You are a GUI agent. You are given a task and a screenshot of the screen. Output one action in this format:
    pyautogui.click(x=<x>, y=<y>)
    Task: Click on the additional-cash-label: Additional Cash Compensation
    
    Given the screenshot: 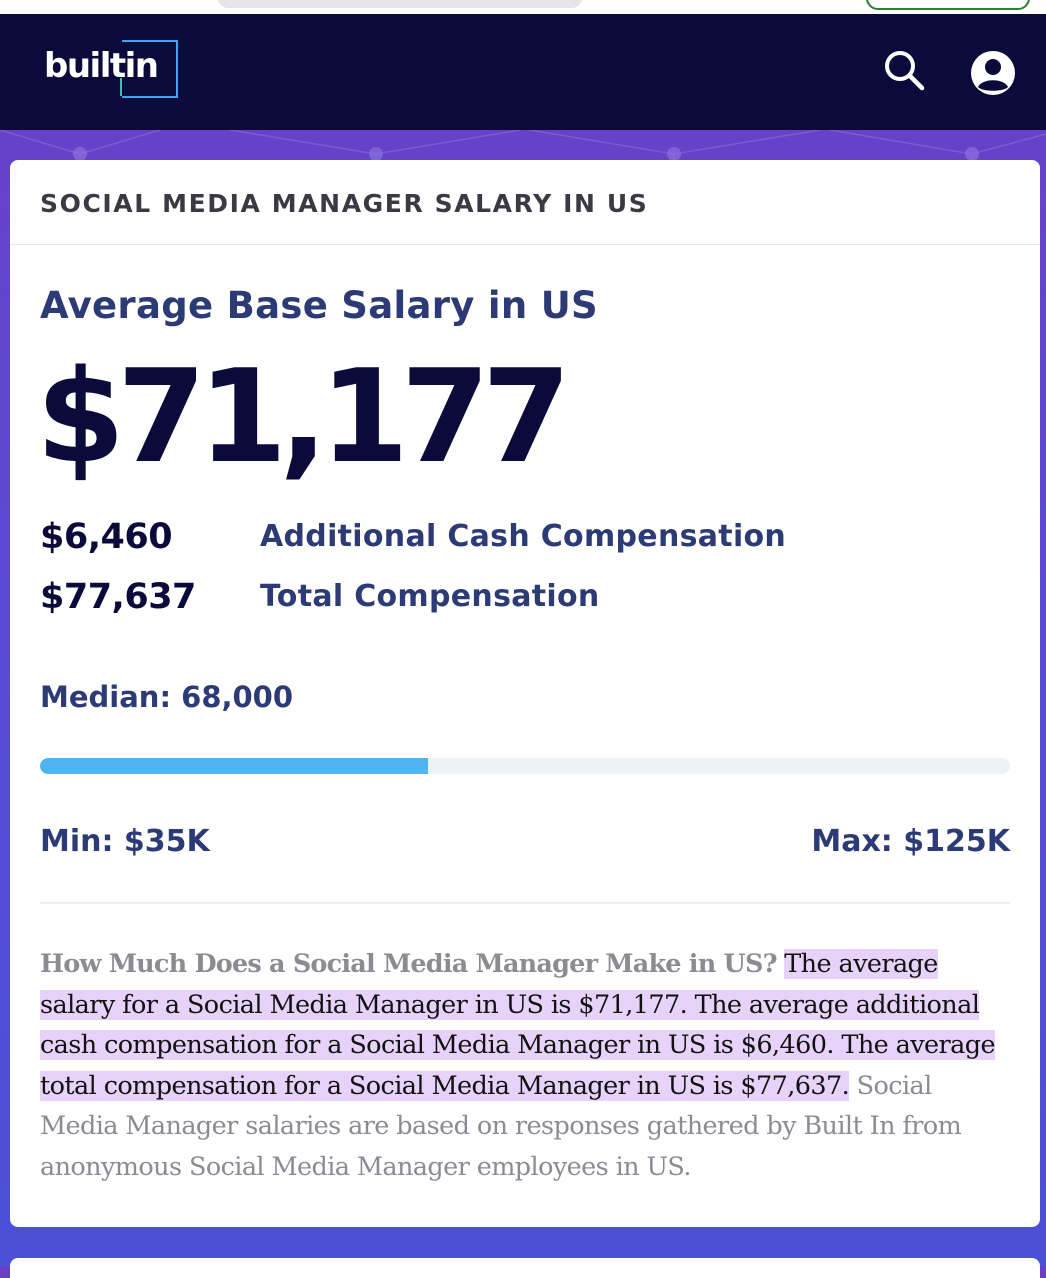 What is the action you would take?
    pyautogui.click(x=523, y=536)
    